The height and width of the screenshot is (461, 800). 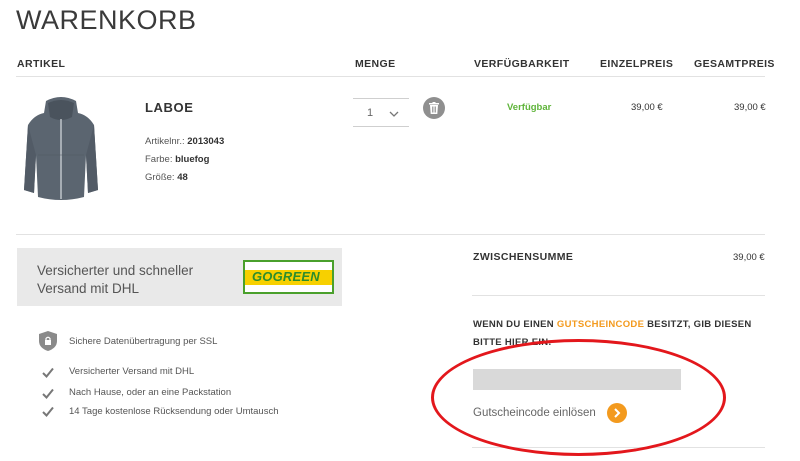 I want to click on feature-ssl: Sichere Datenübertragung per SSL, so click(x=143, y=341).